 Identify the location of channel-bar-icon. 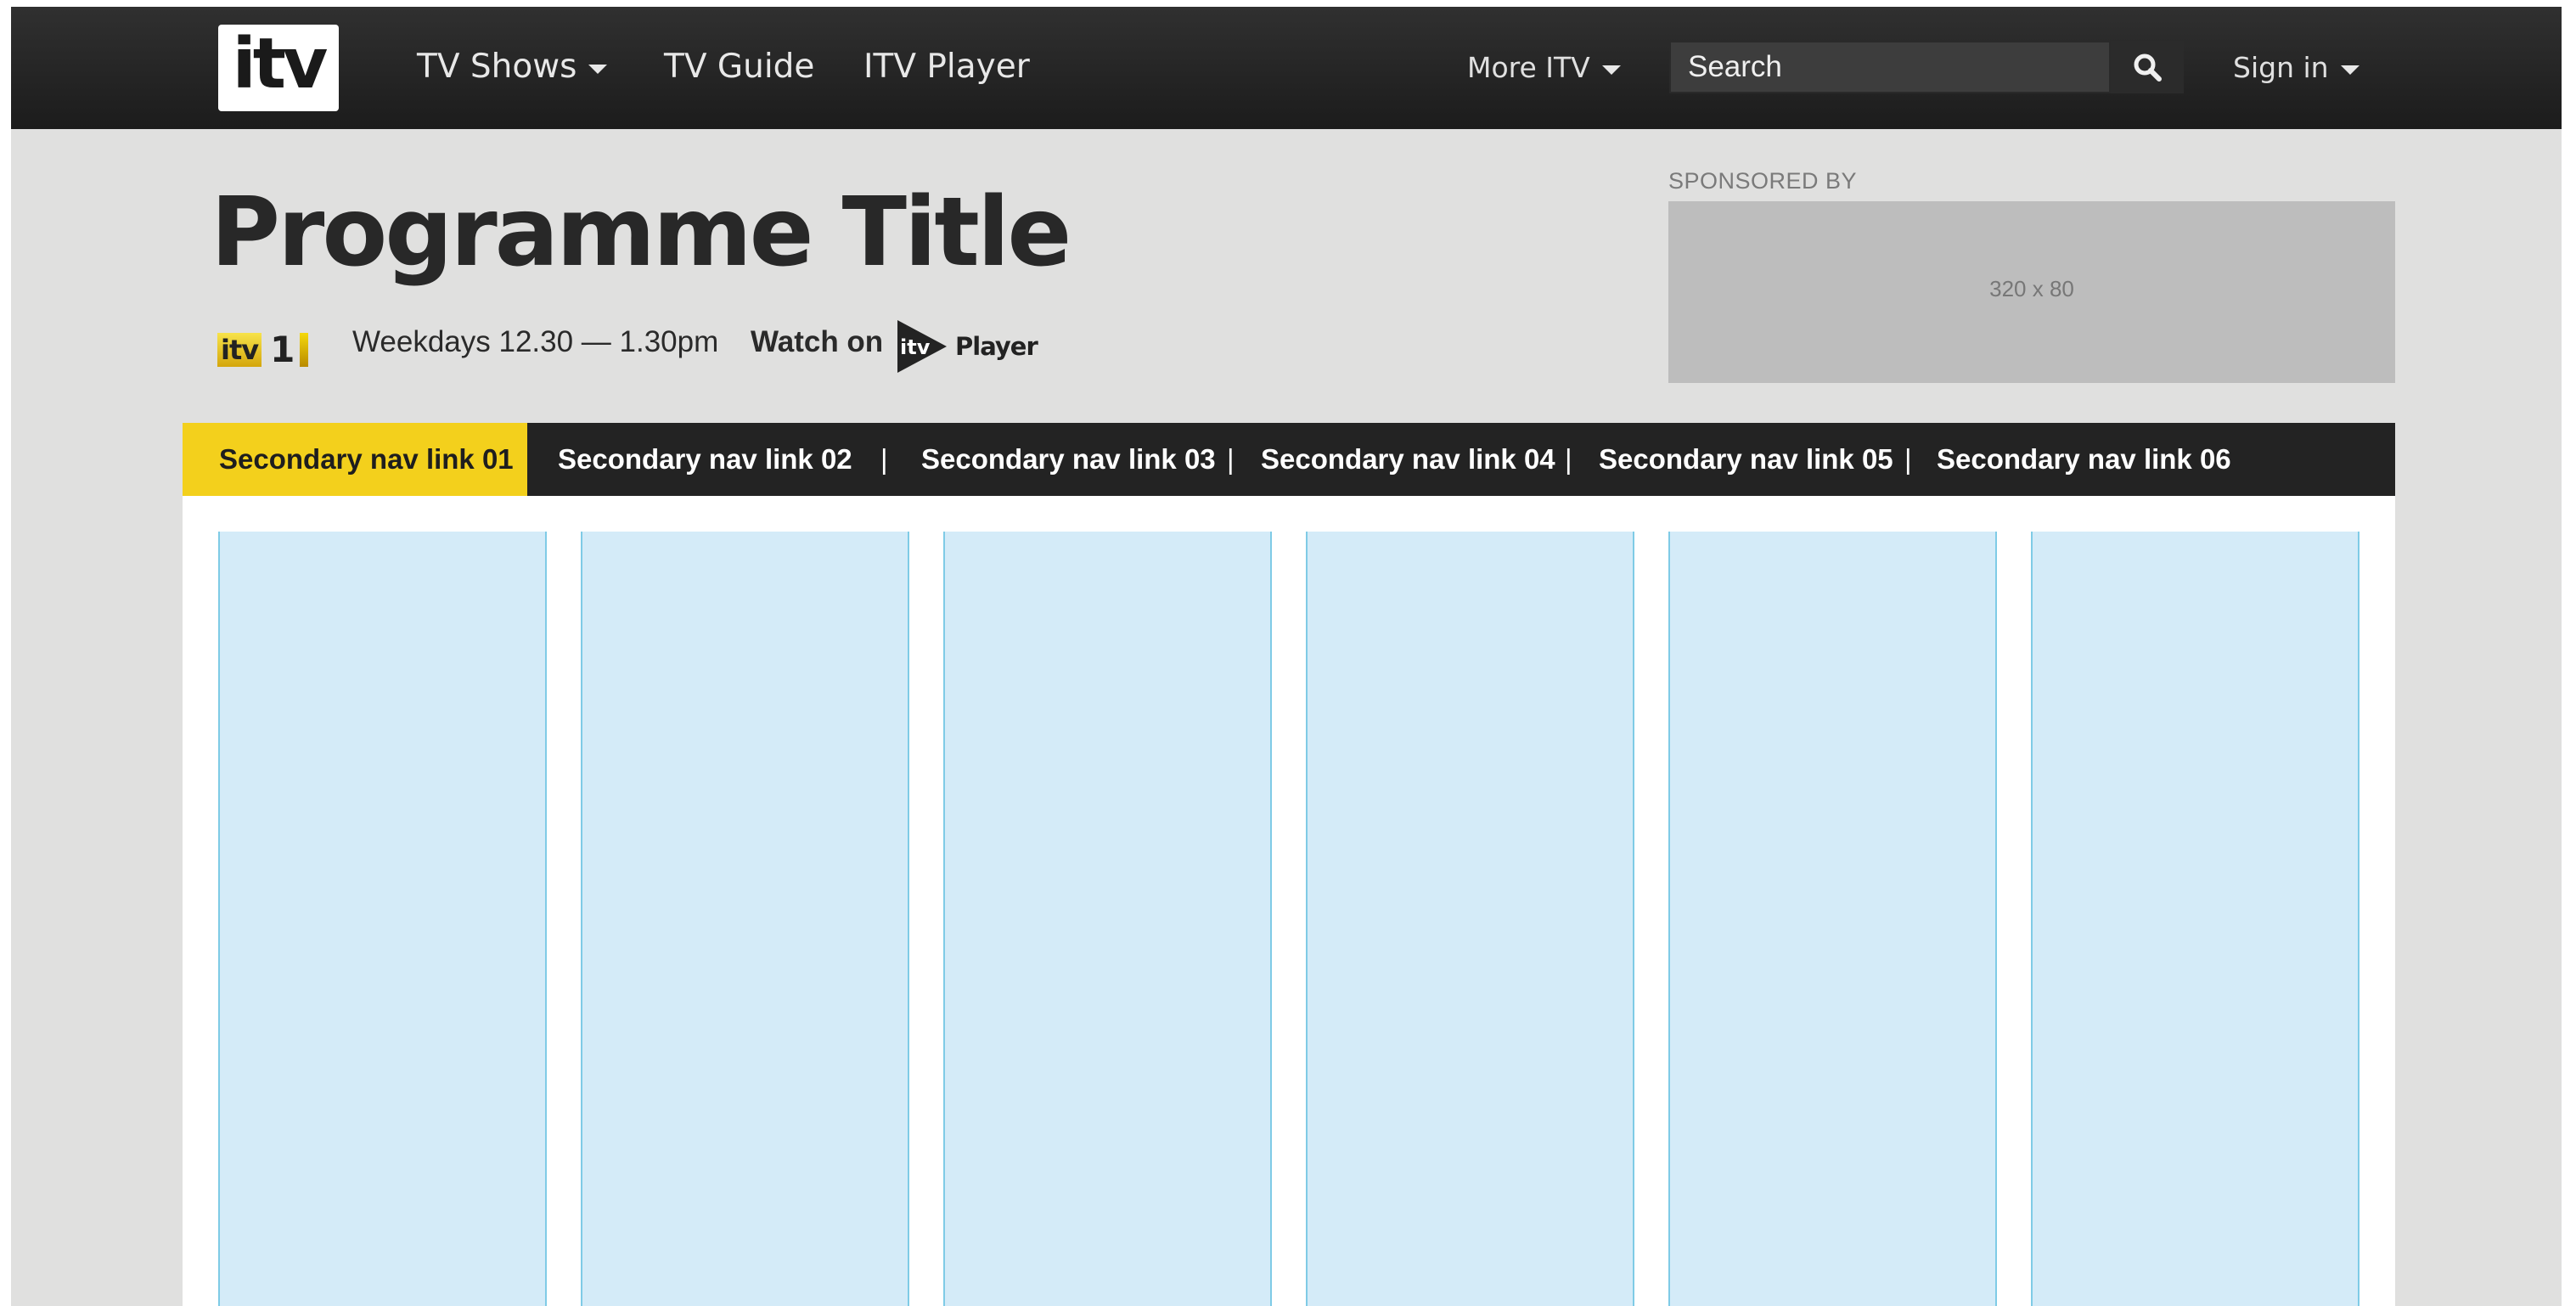
(304, 350).